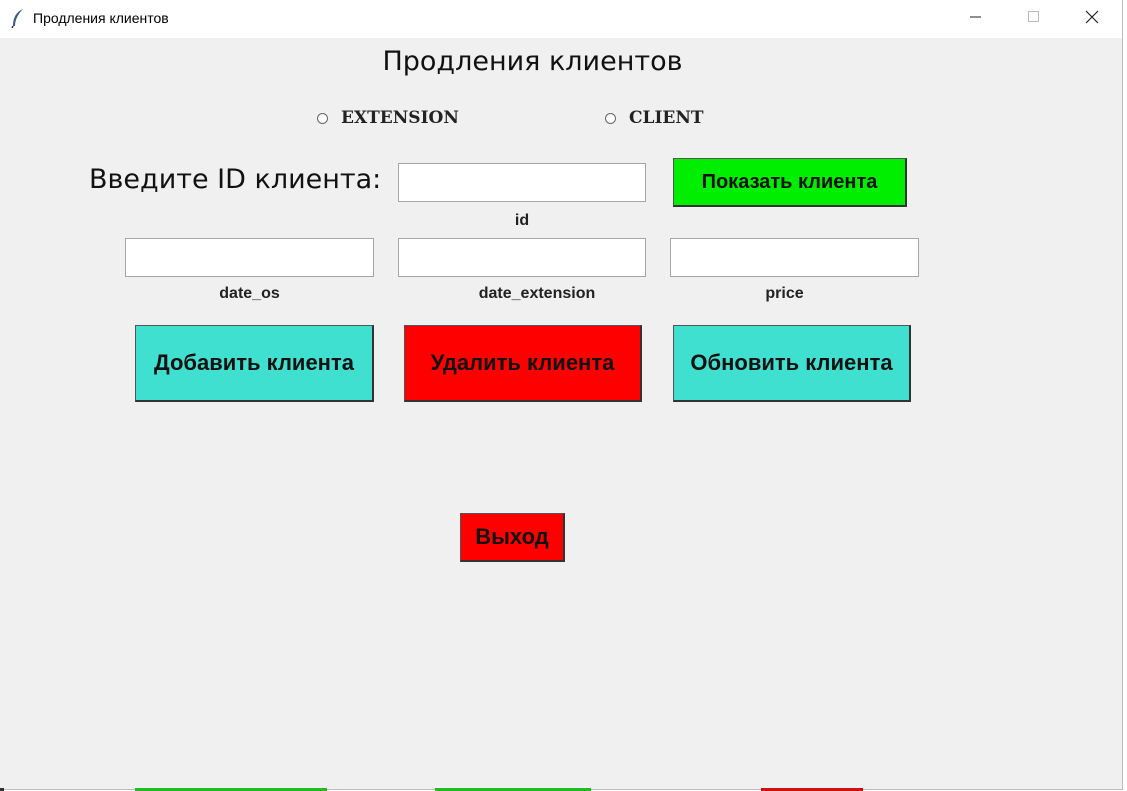 The height and width of the screenshot is (791, 1127). What do you see at coordinates (249, 293) in the screenshot?
I see `date-os-label: date_os` at bounding box center [249, 293].